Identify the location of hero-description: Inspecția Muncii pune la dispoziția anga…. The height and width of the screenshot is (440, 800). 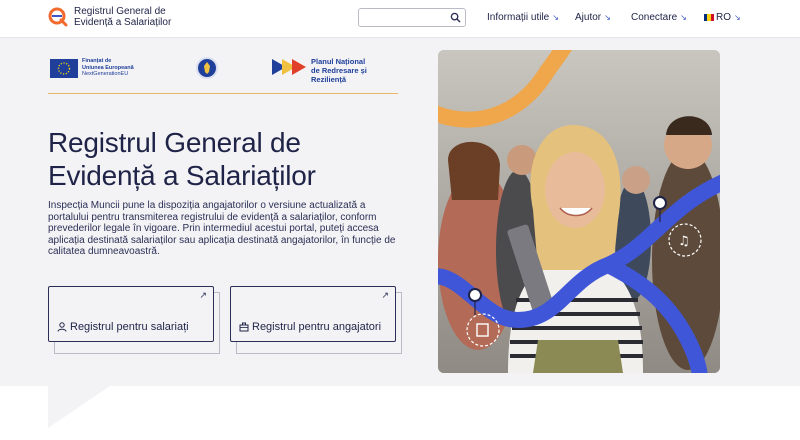
(222, 228).